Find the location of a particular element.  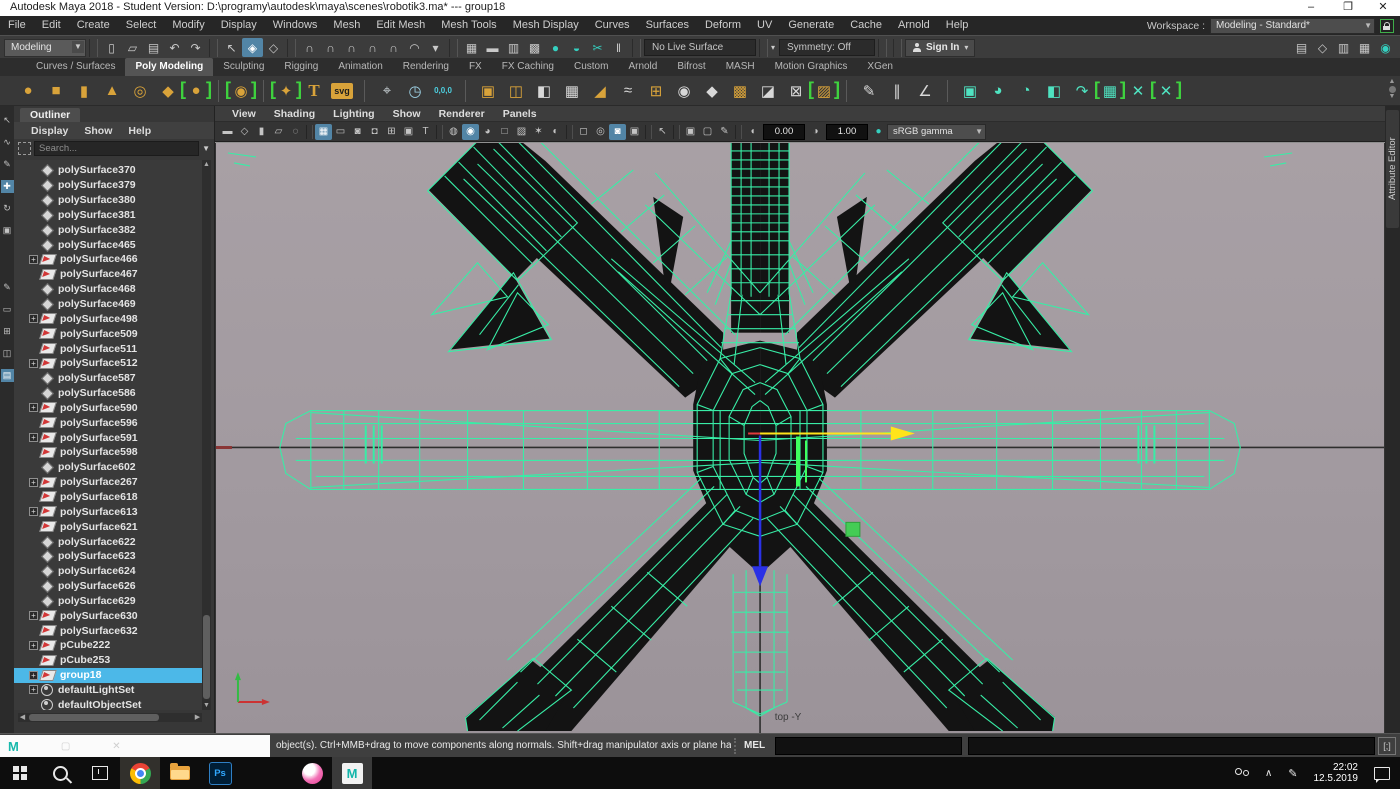

shelf-tab-sculpting: Sculpting is located at coordinates (243, 67).